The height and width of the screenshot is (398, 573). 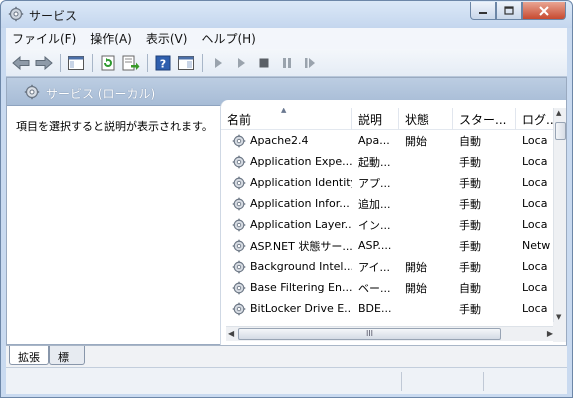 I want to click on sort-ascending-icon: ▲, so click(x=284, y=111).